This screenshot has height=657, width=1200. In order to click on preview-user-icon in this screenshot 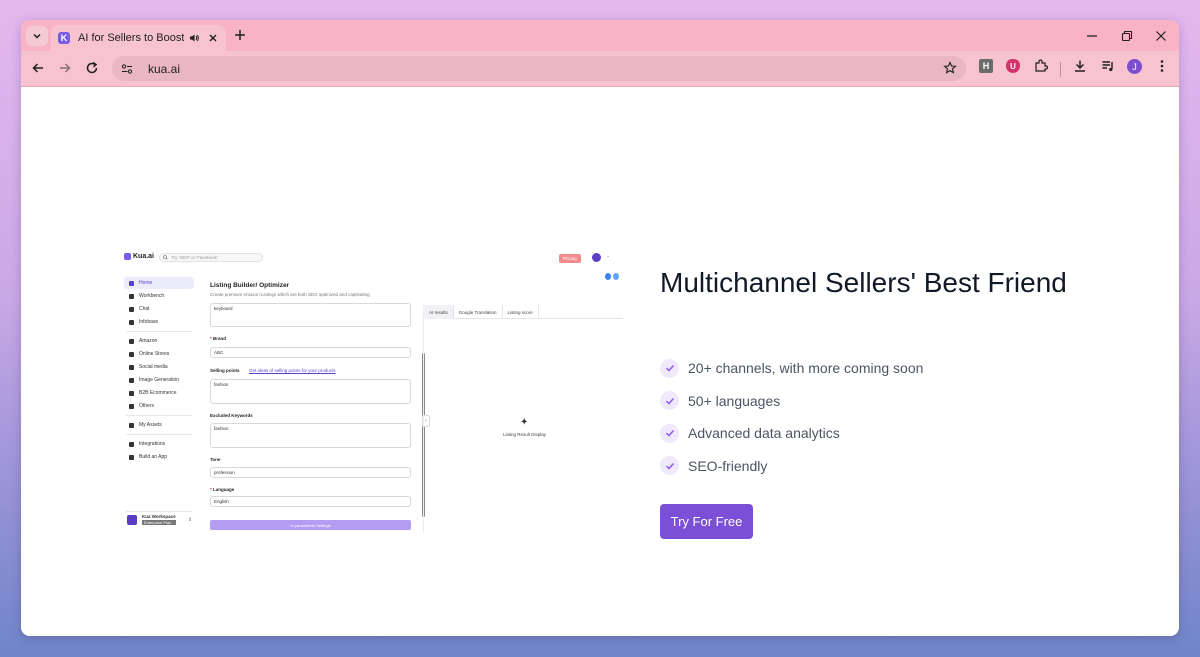, I will do `click(596, 257)`.